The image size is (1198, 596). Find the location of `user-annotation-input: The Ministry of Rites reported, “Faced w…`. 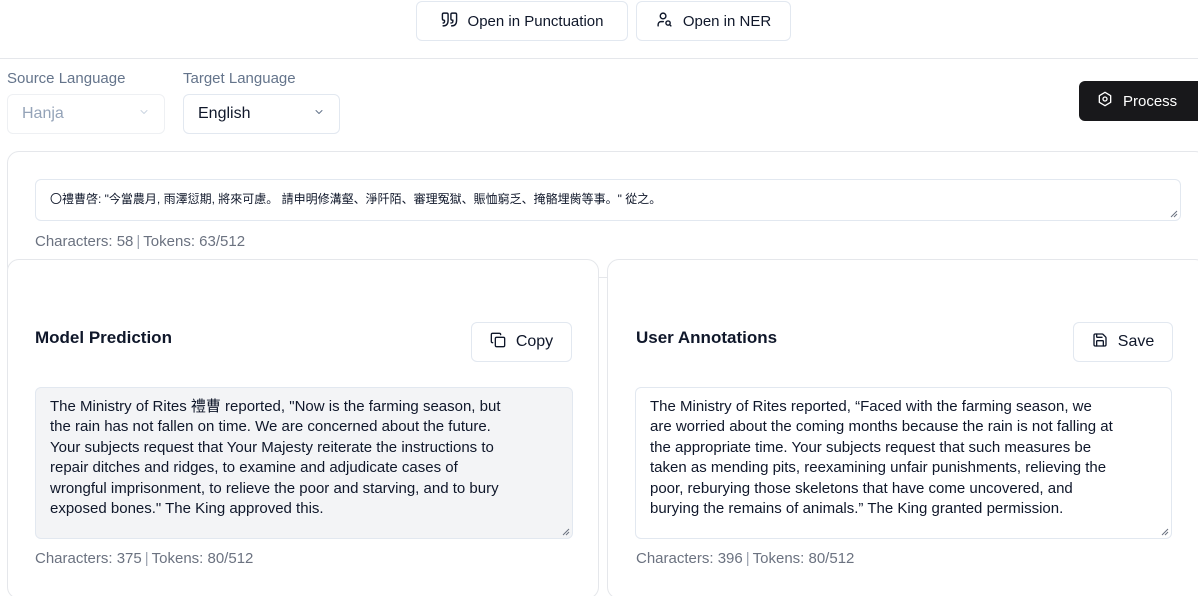

user-annotation-input: The Ministry of Rites reported, “Faced w… is located at coordinates (903, 463).